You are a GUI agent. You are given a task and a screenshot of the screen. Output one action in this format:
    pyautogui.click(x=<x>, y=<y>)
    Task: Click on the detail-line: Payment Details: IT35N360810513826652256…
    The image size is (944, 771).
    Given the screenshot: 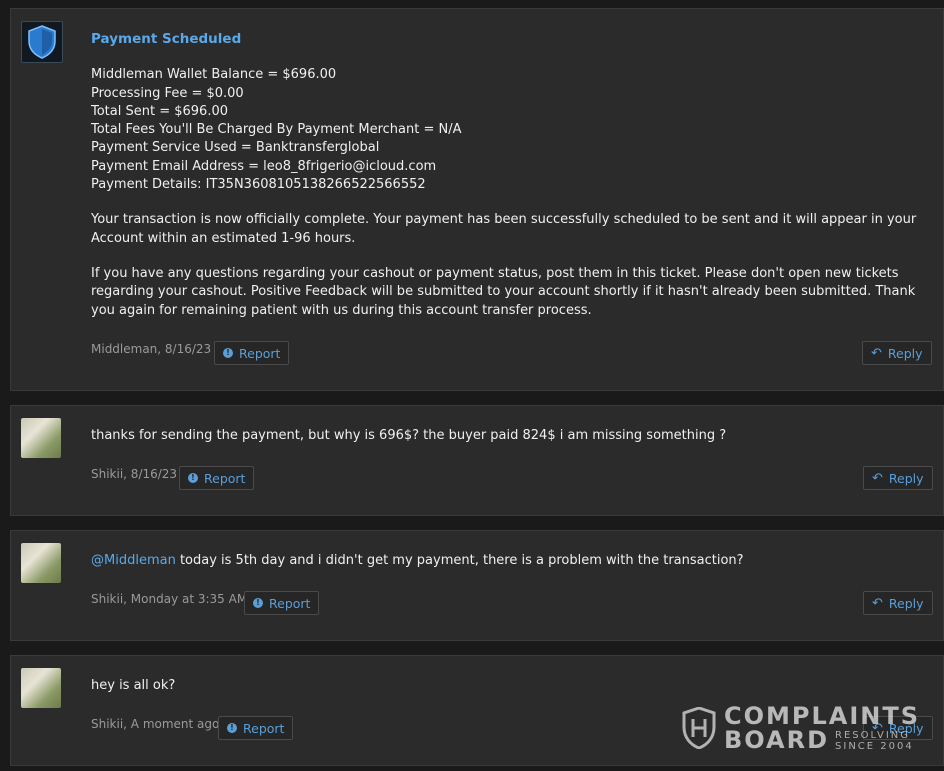 What is the action you would take?
    pyautogui.click(x=258, y=185)
    